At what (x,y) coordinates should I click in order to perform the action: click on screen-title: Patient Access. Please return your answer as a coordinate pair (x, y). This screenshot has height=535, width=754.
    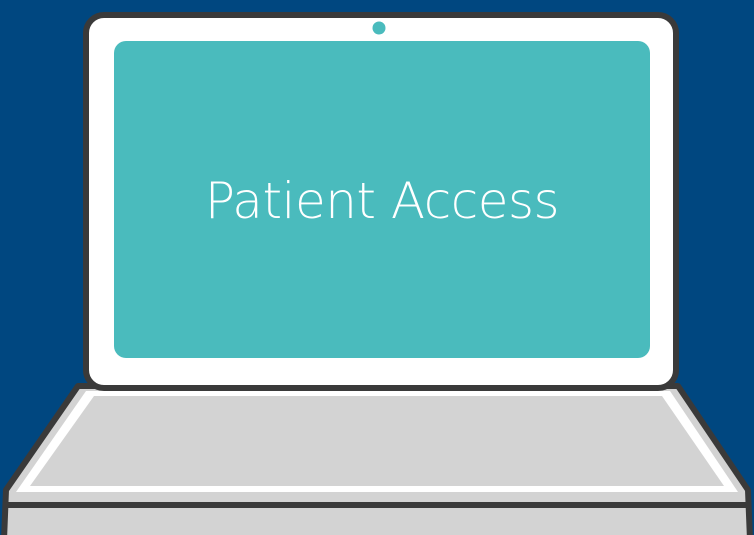
    Looking at the image, I should click on (382, 201).